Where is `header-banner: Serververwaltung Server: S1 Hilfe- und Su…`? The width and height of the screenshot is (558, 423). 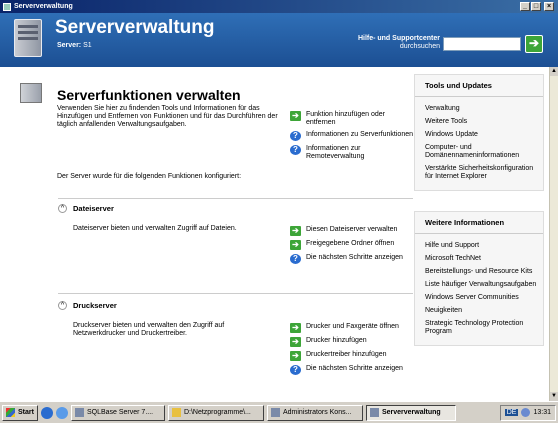
header-banner: Serververwaltung Server: S1 Hilfe- und Su… is located at coordinates (279, 40).